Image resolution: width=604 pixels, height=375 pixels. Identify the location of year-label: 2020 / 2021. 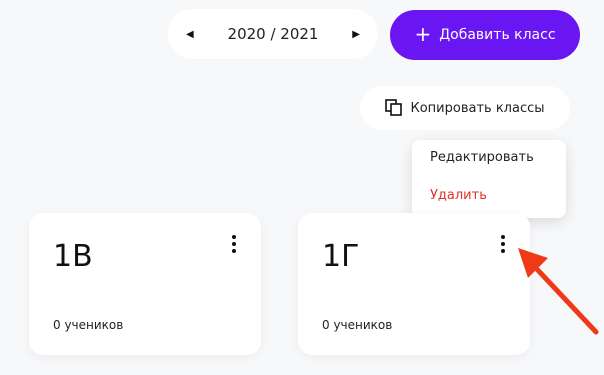
(273, 34).